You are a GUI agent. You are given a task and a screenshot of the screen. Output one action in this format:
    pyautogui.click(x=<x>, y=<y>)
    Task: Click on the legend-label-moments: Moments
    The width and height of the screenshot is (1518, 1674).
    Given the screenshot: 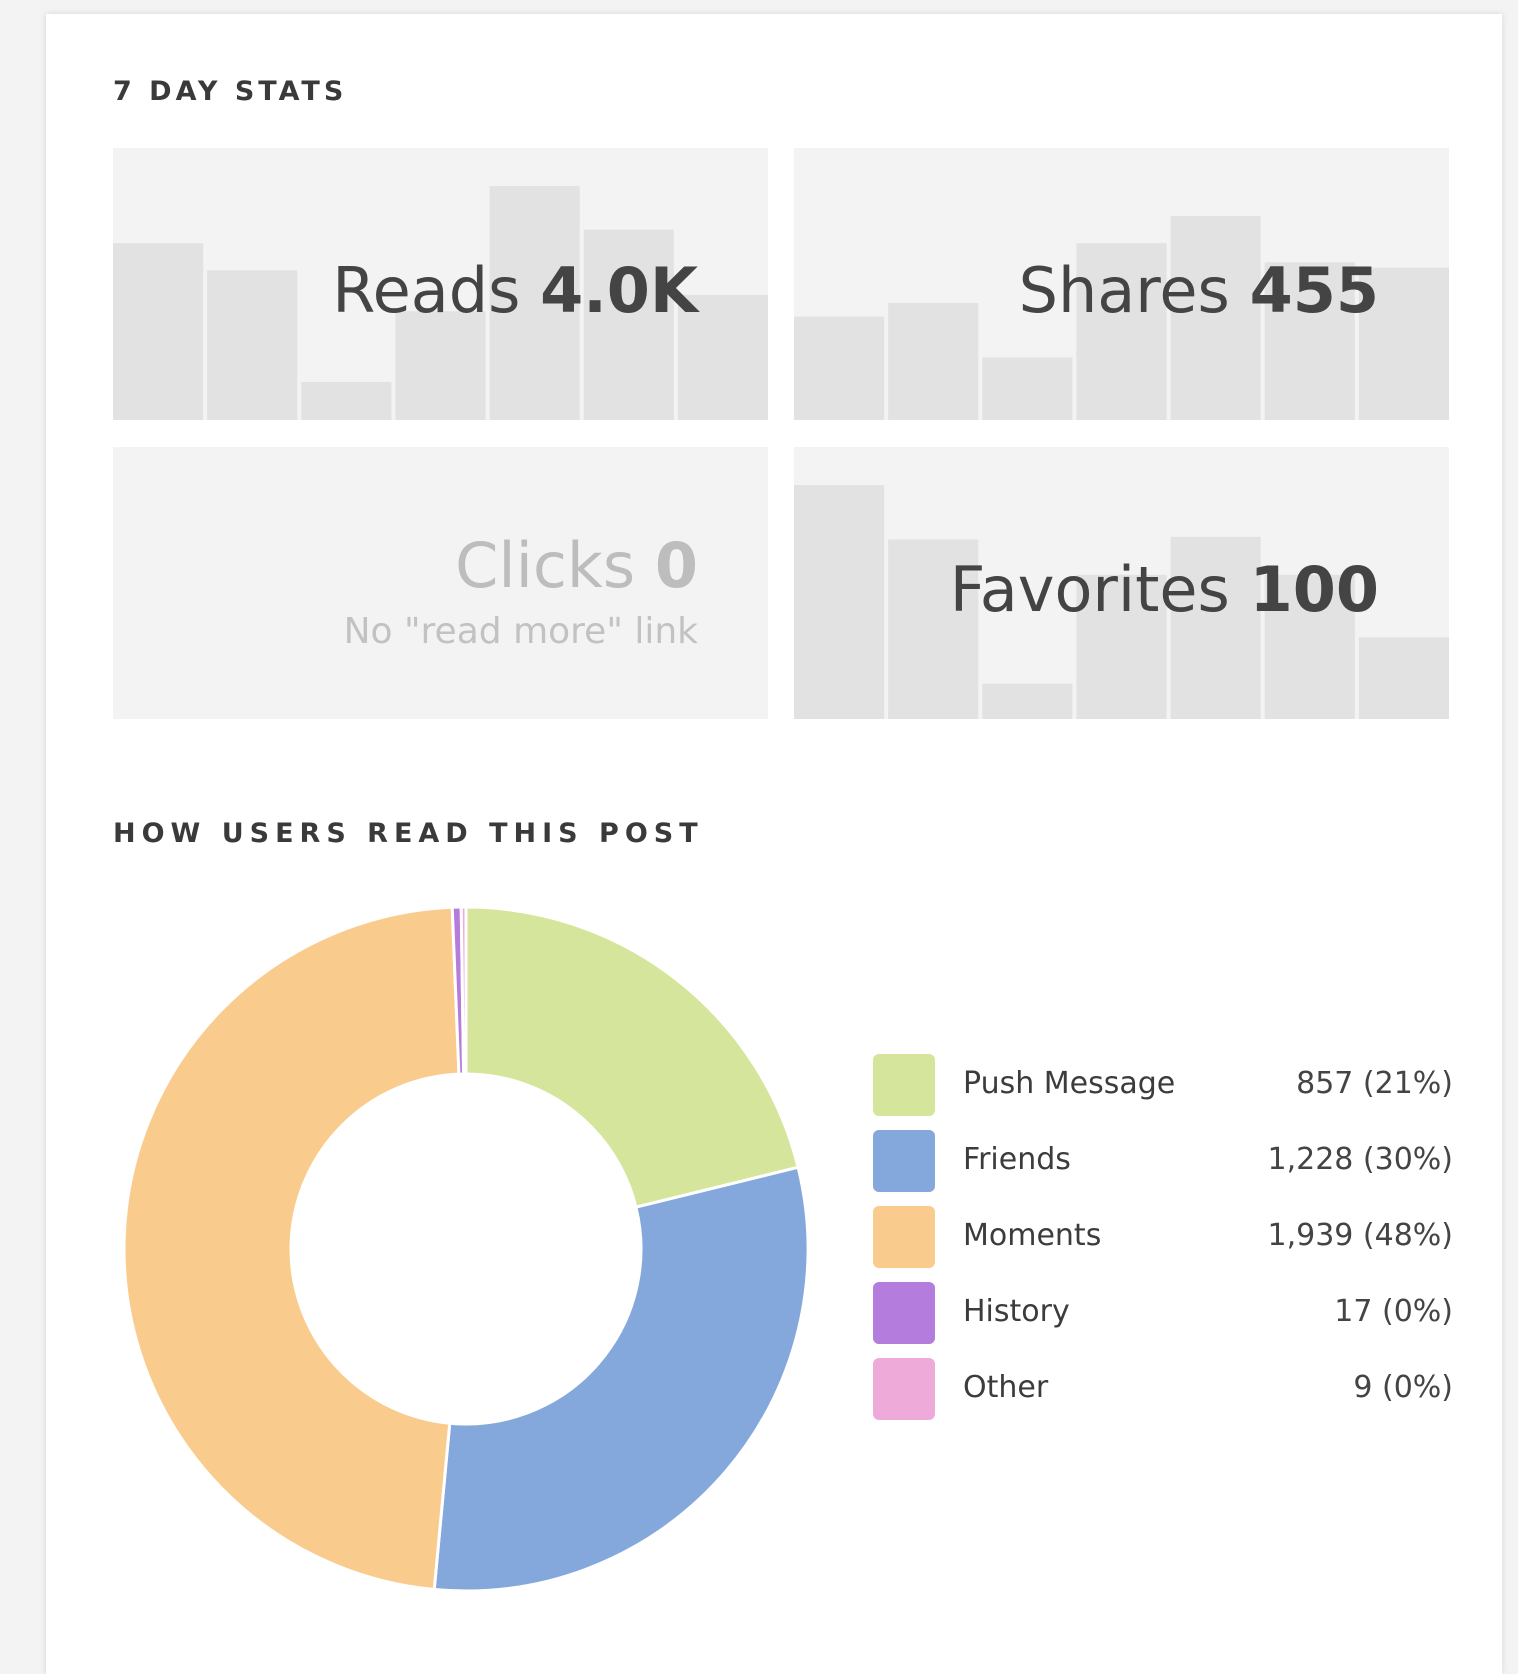 What is the action you would take?
    pyautogui.click(x=1032, y=1235)
    